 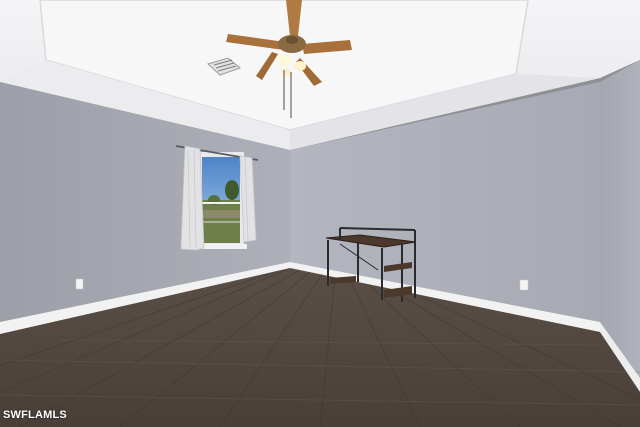 I want to click on outlet-right, so click(x=524, y=285).